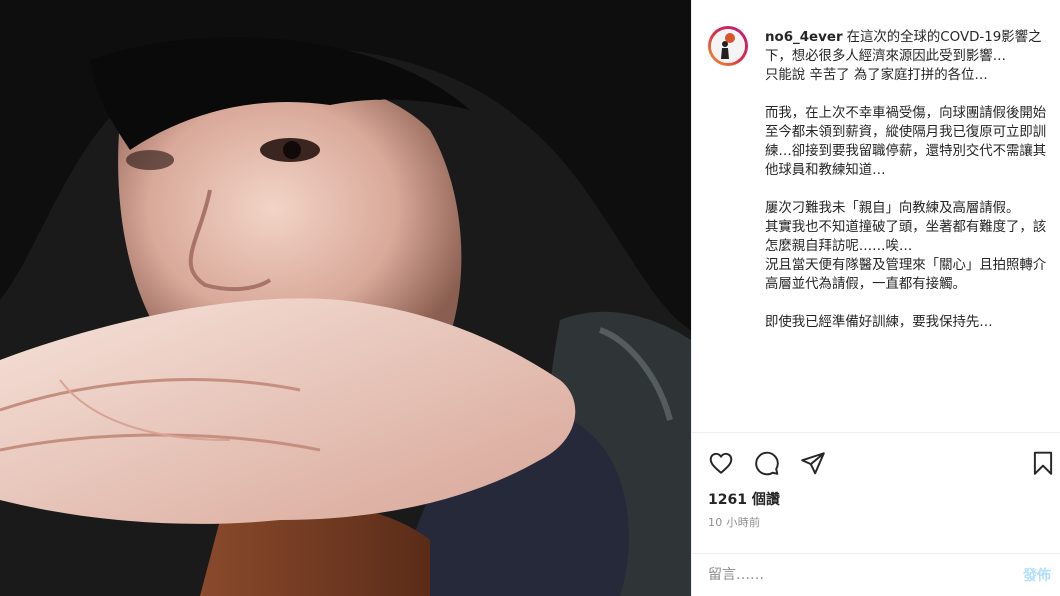 The height and width of the screenshot is (596, 1060). I want to click on share-icon, so click(813, 463).